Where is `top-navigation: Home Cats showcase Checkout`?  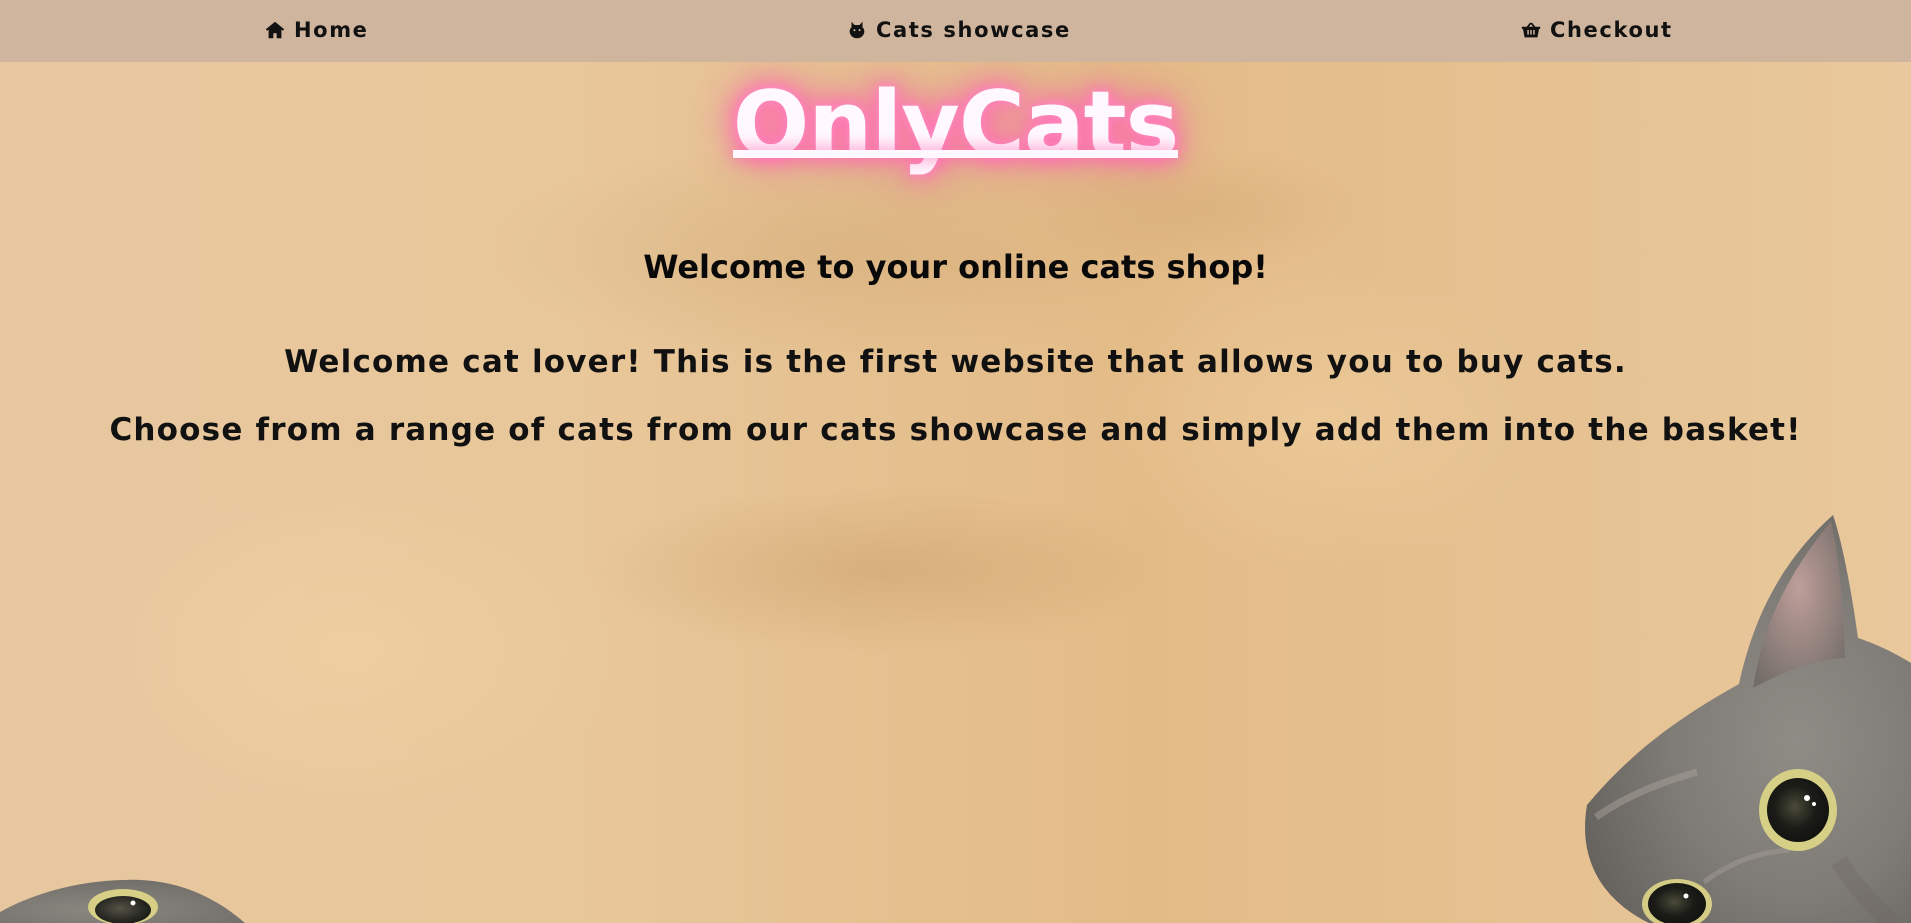 top-navigation: Home Cats showcase Checkout is located at coordinates (955, 31).